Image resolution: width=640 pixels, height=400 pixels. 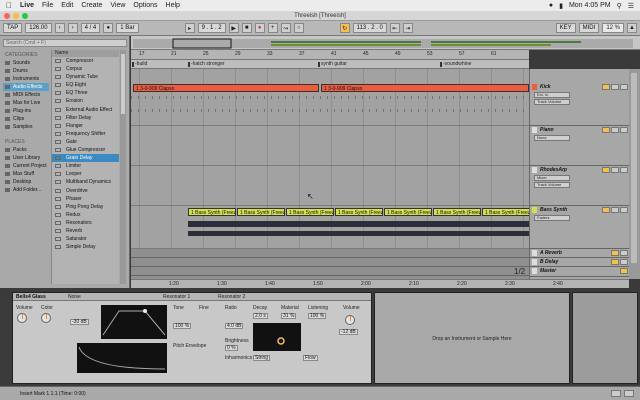 What do you see at coordinates (226, 88) in the screenshot?
I see `drum-clip: 1 3-0-909 Clapso` at bounding box center [226, 88].